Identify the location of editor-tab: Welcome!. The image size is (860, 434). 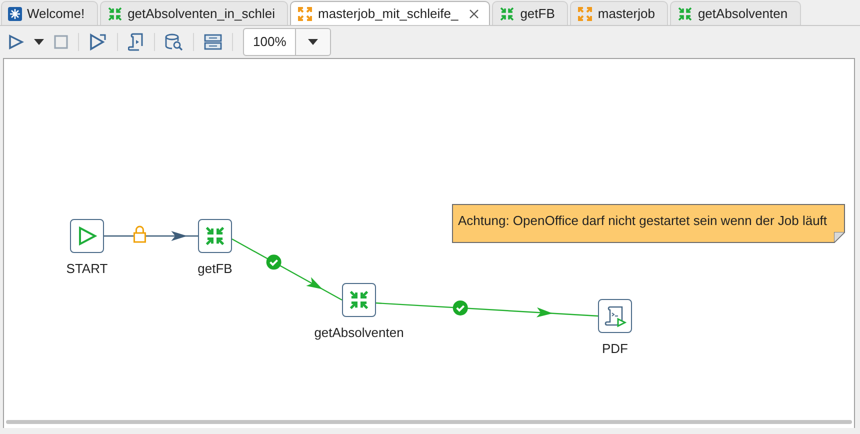
(49, 13).